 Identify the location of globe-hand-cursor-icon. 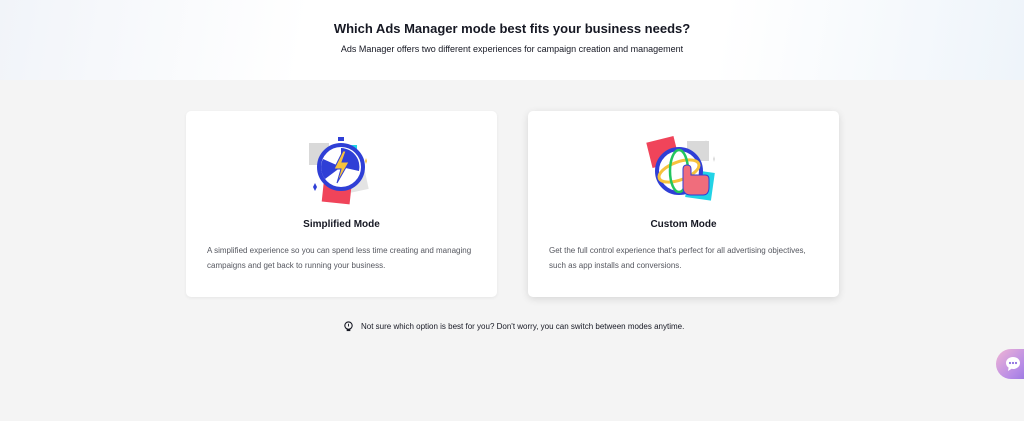
(680, 168).